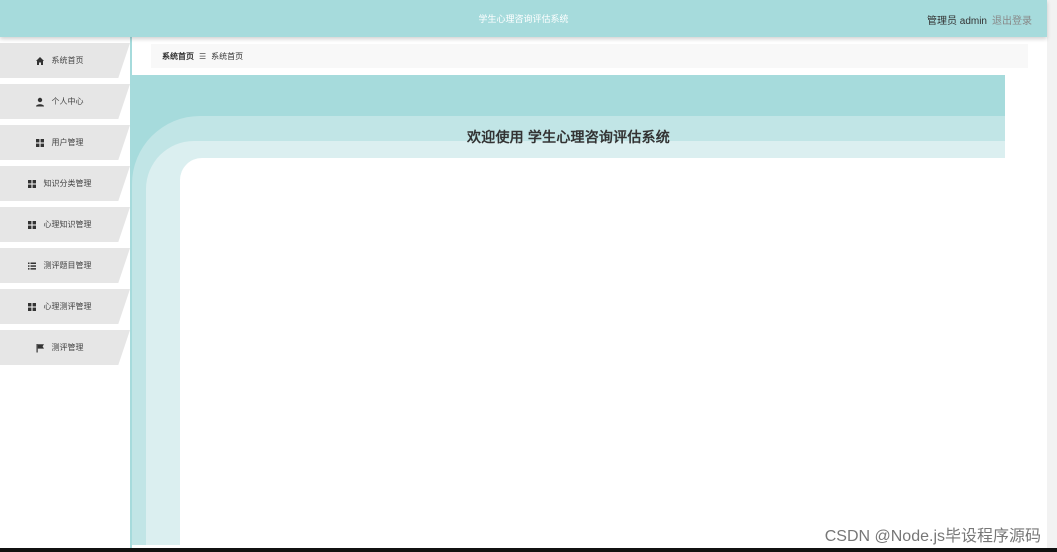 Image resolution: width=1057 pixels, height=552 pixels. I want to click on sidebar-item-psych-knowledge: 心理知识管理, so click(65, 224).